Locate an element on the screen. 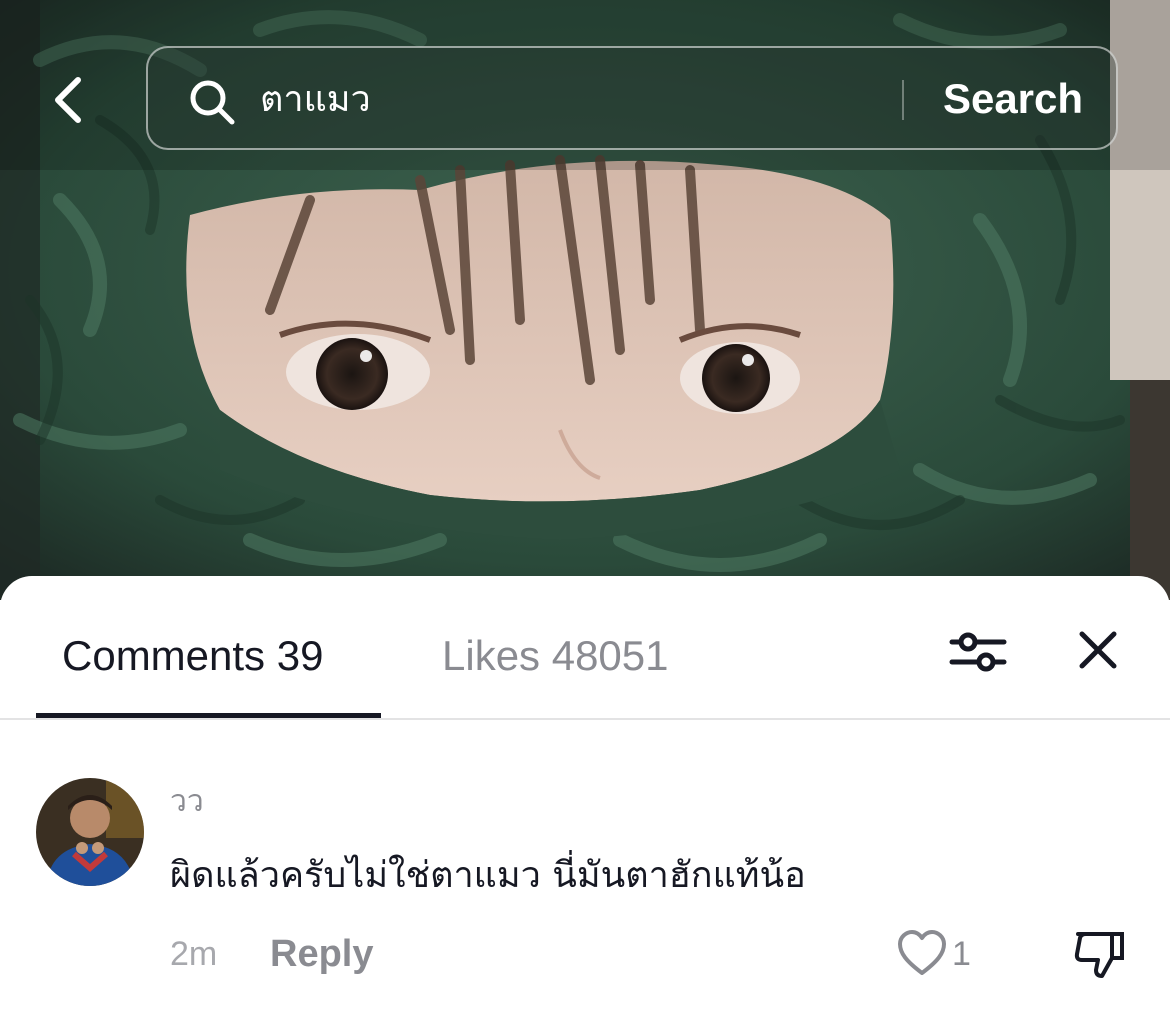 Image resolution: width=1170 pixels, height=1017 pixels. search-button: Search is located at coordinates (1013, 99).